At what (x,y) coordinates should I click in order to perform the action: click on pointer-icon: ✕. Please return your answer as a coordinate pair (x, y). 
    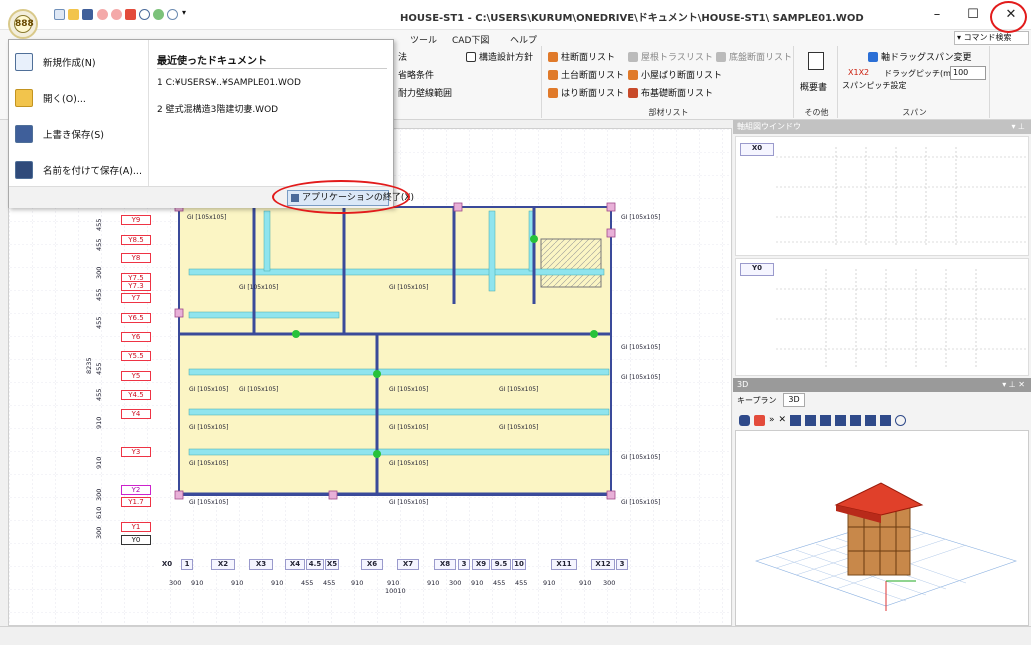
    Looking at the image, I should click on (783, 420).